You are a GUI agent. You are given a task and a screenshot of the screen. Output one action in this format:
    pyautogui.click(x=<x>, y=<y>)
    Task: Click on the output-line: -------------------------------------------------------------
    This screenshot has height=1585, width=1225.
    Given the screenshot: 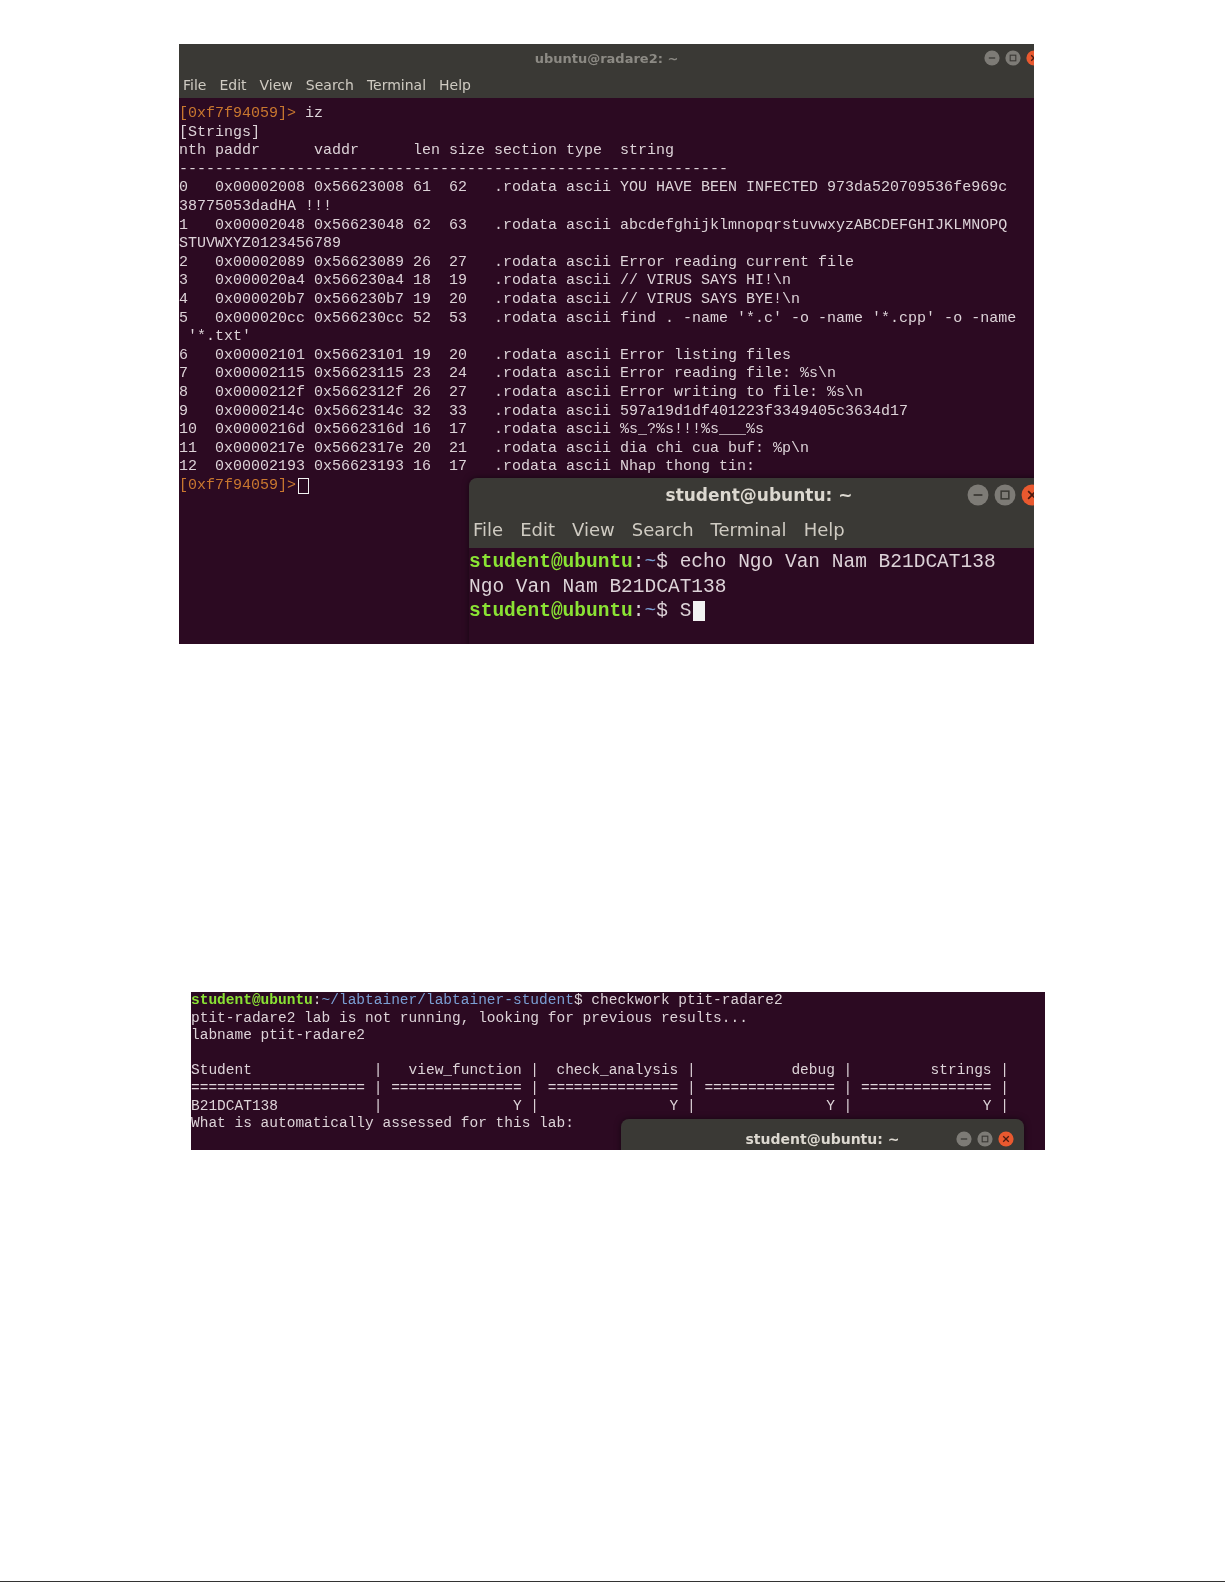 What is the action you would take?
    pyautogui.click(x=454, y=170)
    